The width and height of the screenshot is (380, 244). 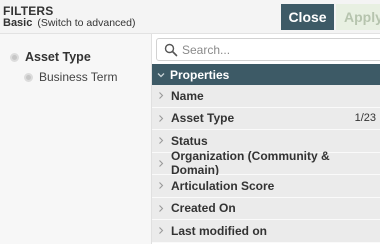 I want to click on chevron-down-icon, so click(x=161, y=74).